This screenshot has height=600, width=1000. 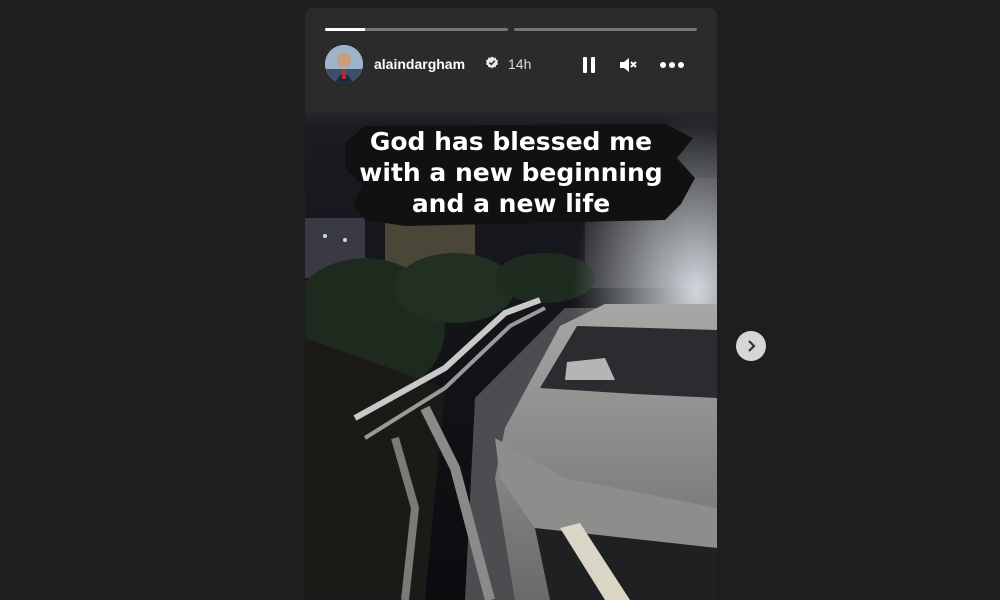 I want to click on caption-line: God has blessed me, so click(x=511, y=141).